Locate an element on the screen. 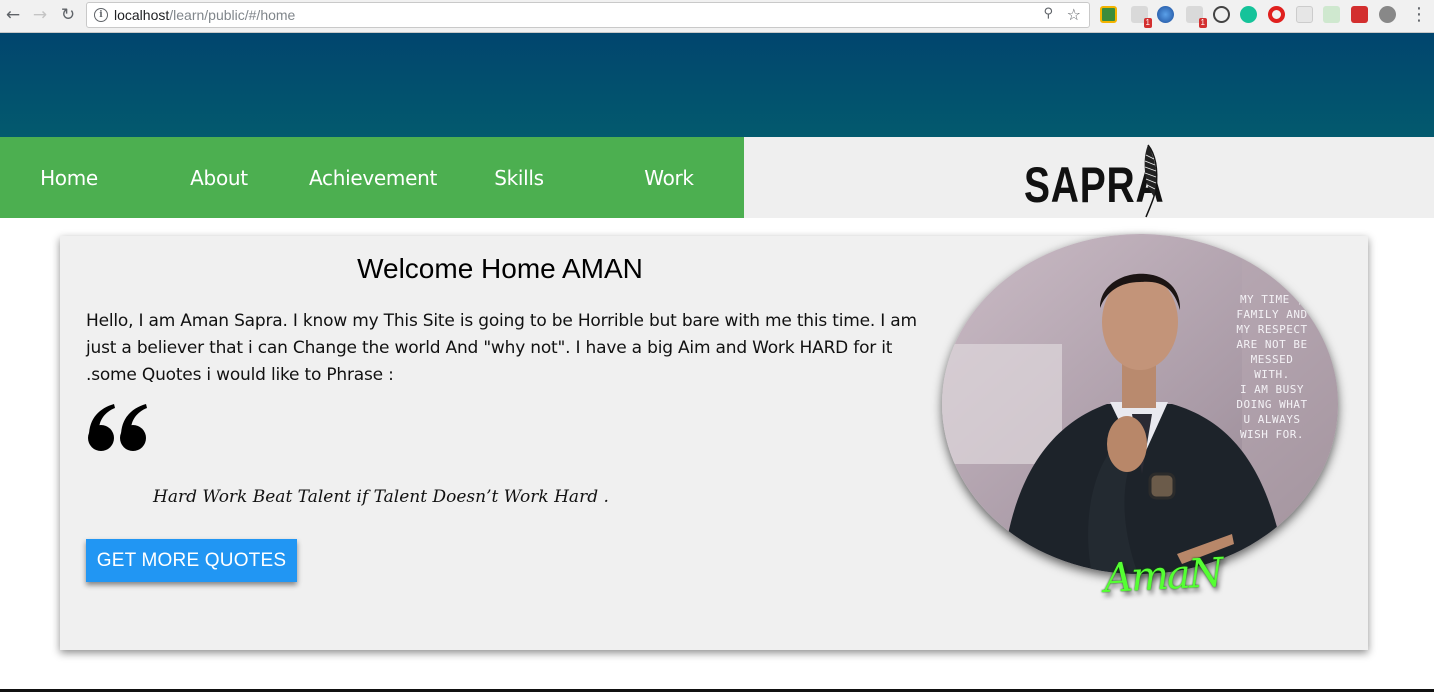 Image resolution: width=1434 pixels, height=692 pixels. url-path: /learn/public/#/home is located at coordinates (232, 15).